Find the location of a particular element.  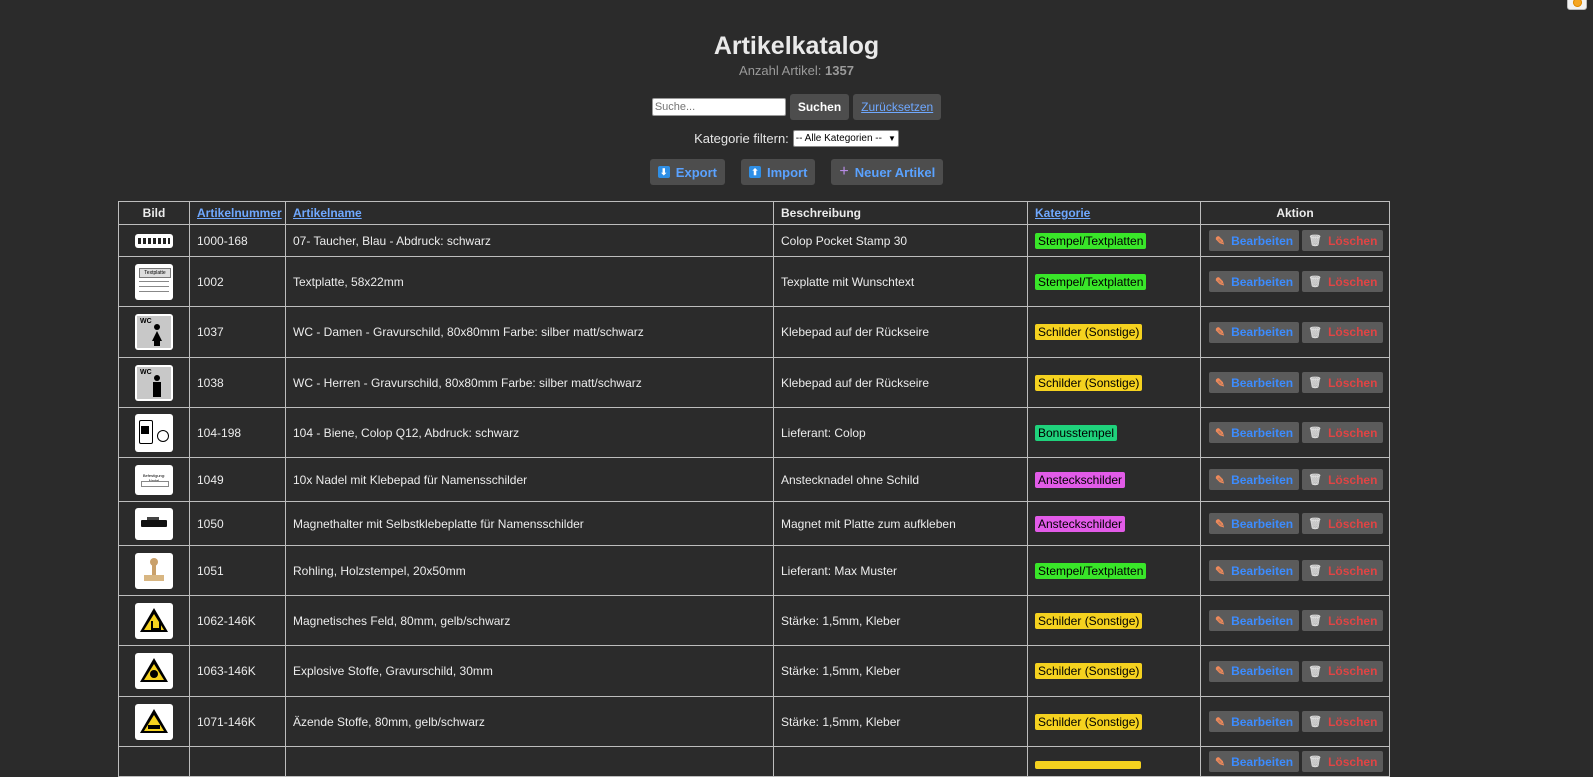

new-article-button: + Neuer Artikel is located at coordinates (887, 172).